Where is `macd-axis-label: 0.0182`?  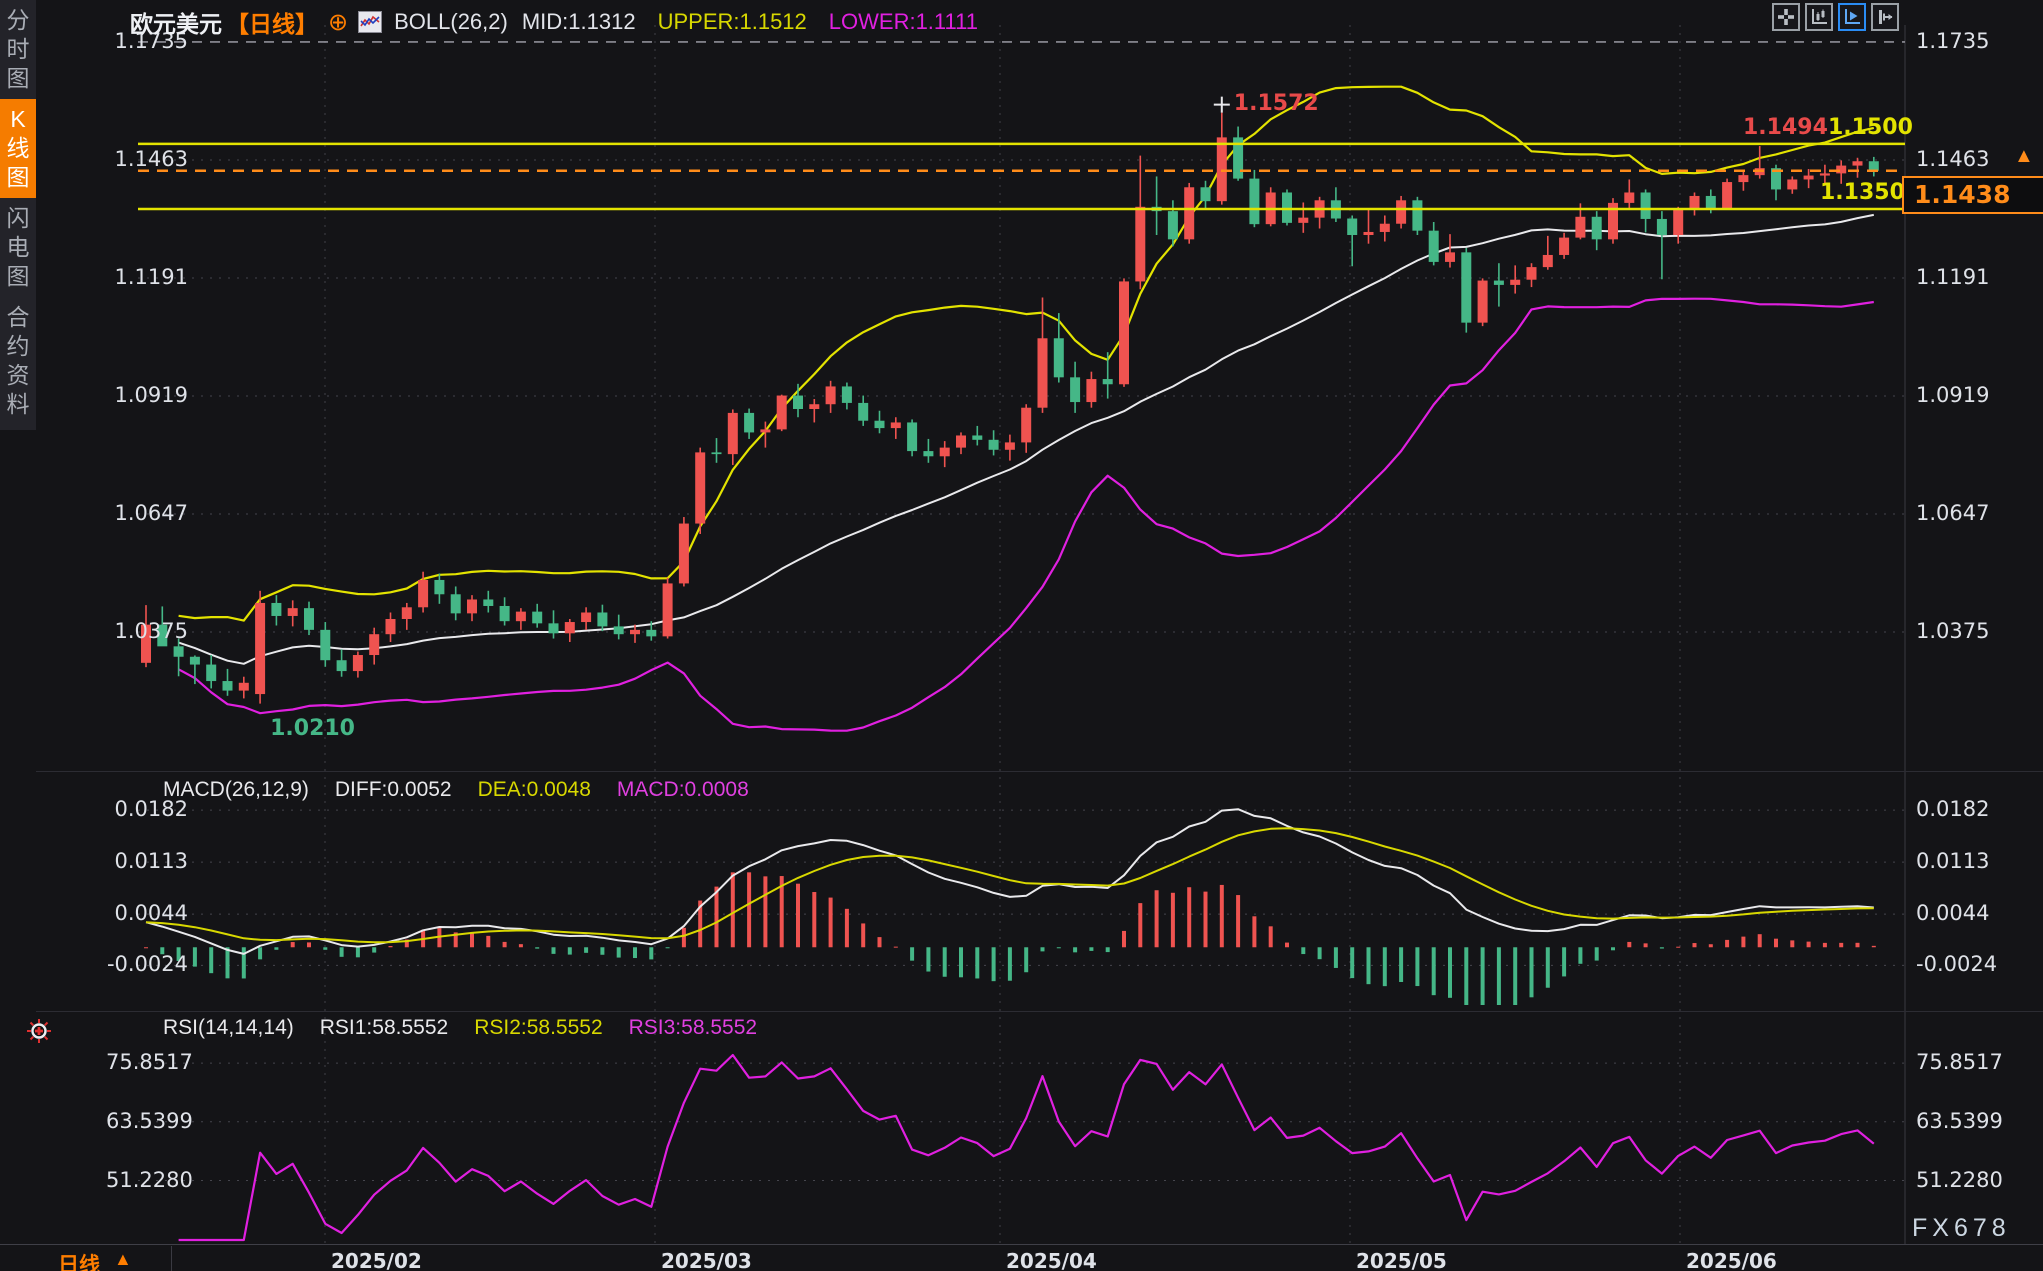
macd-axis-label: 0.0182 is located at coordinates (1953, 809).